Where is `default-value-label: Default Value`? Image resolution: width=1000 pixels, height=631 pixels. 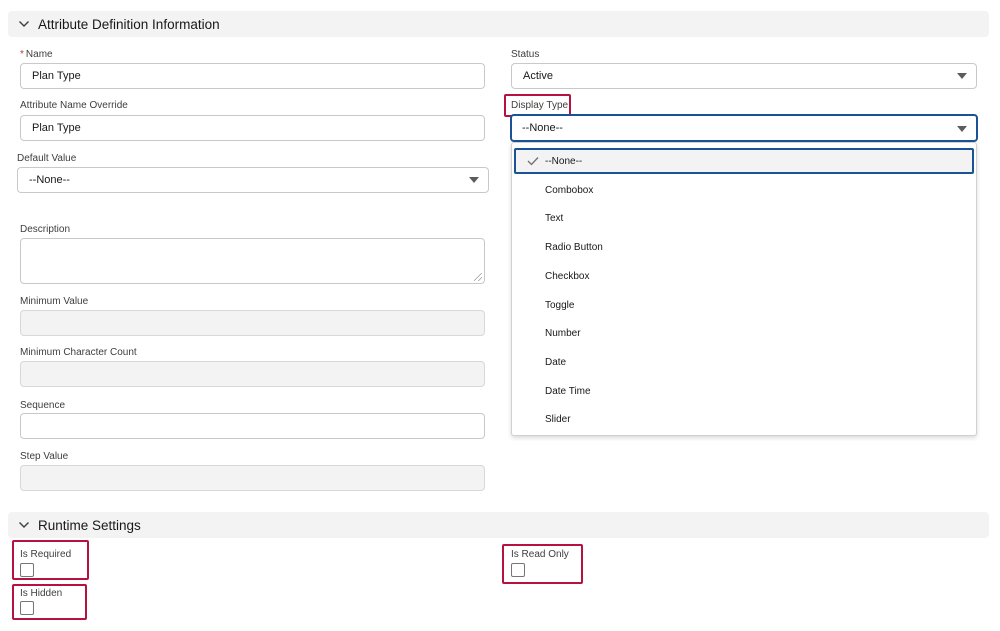 default-value-label: Default Value is located at coordinates (47, 158).